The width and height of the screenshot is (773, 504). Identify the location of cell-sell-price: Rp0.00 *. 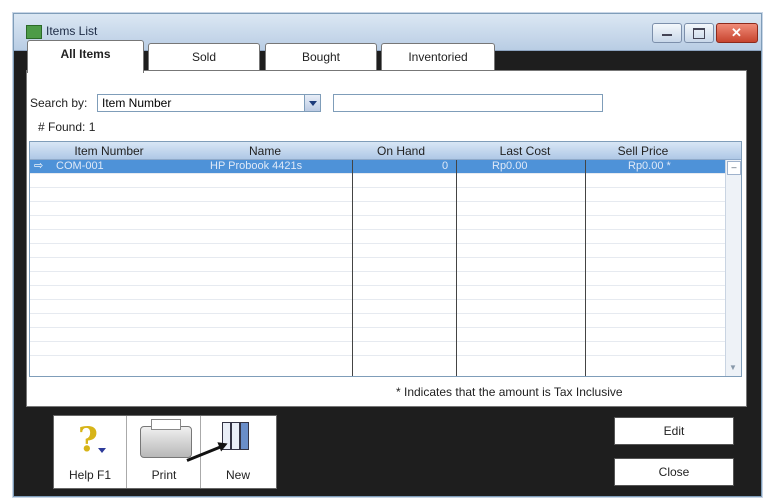
(649, 166).